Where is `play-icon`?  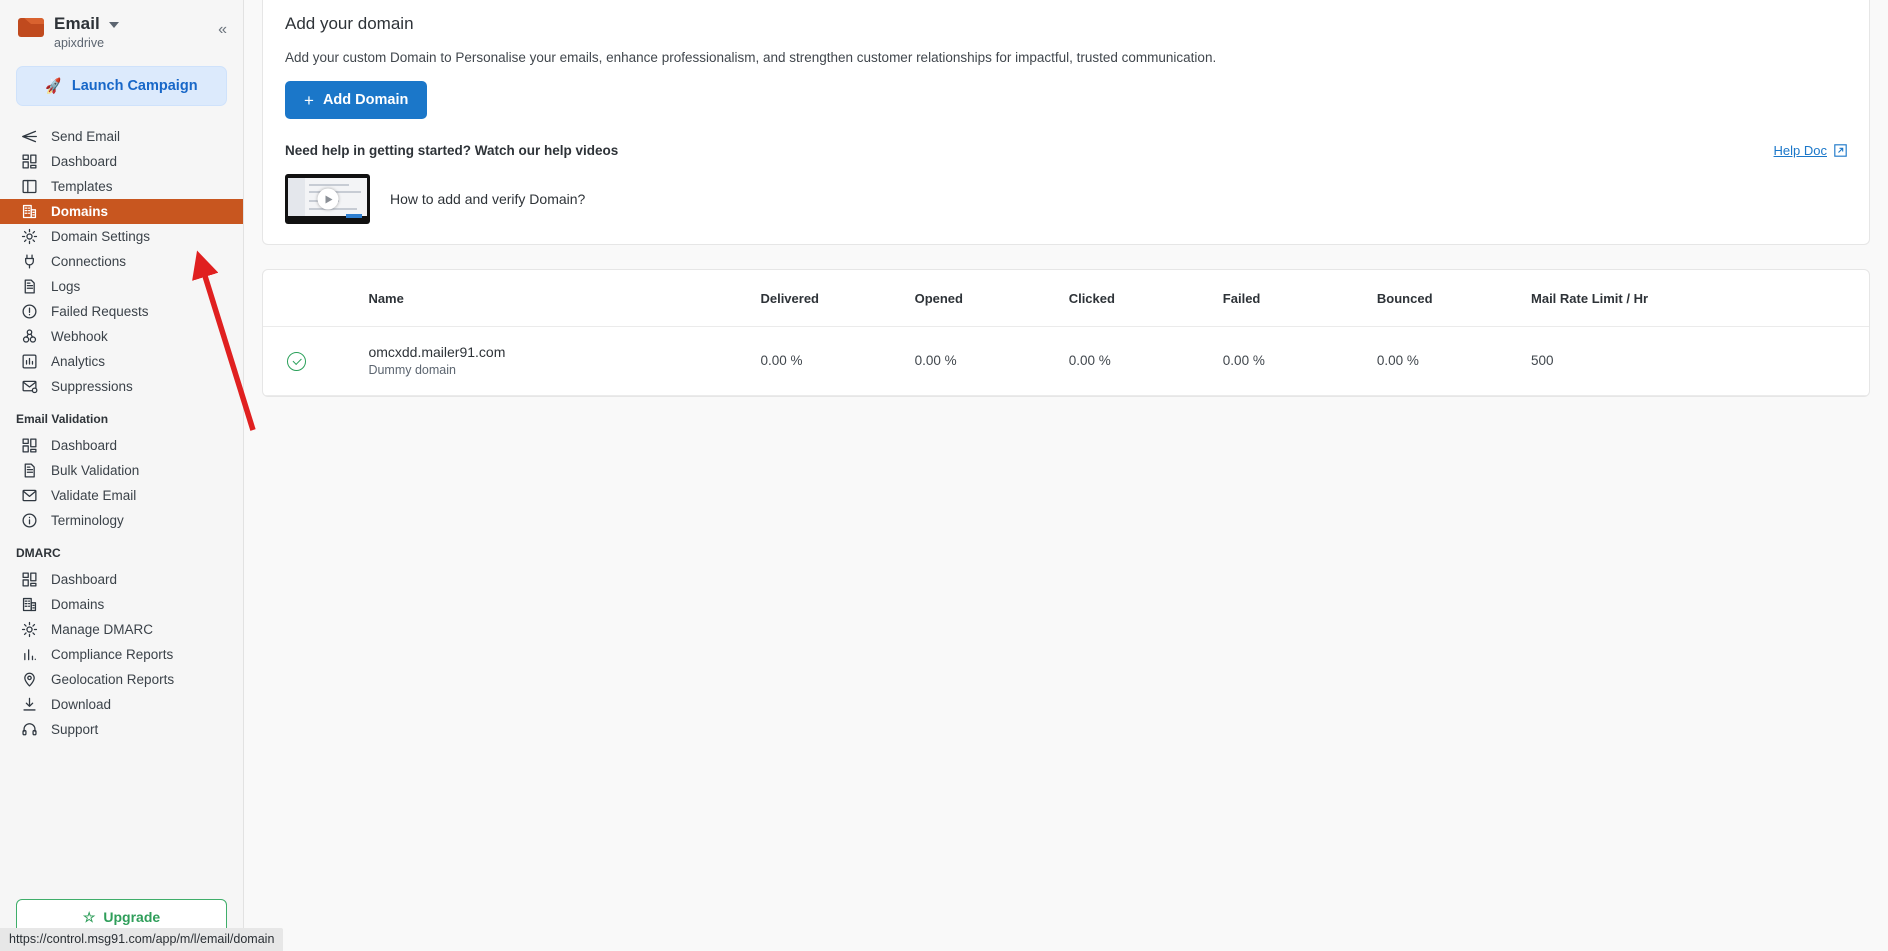
play-icon is located at coordinates (327, 199).